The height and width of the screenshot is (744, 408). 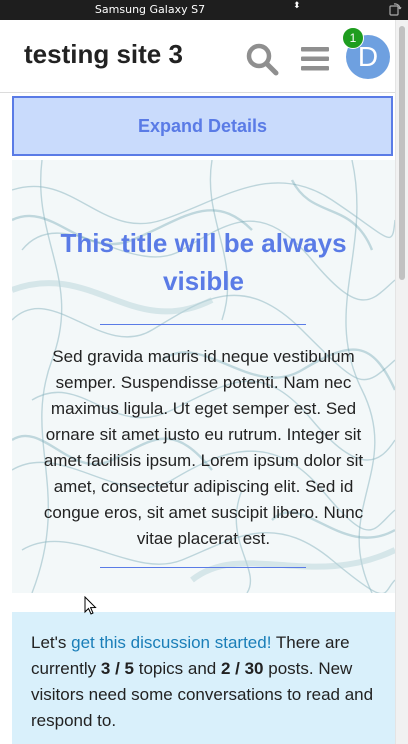 I want to click on page-scrollbar, so click(x=401, y=382).